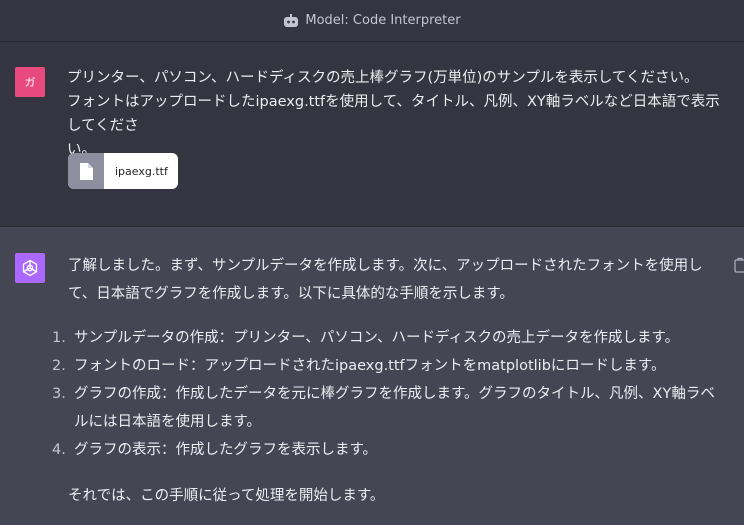 The image size is (744, 525). I want to click on user-avatar-initial: ガ, so click(30, 82).